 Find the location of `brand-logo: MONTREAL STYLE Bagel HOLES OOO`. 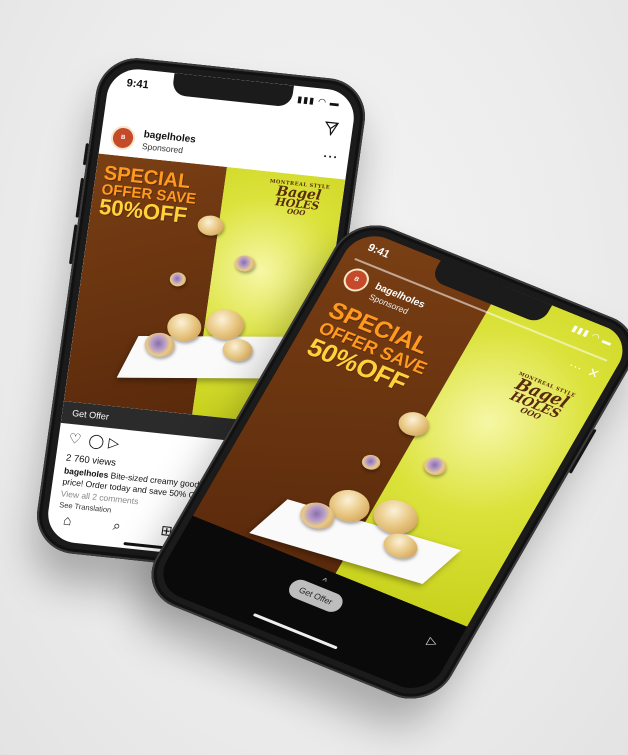

brand-logo: MONTREAL STYLE Bagel HOLES OOO is located at coordinates (298, 199).